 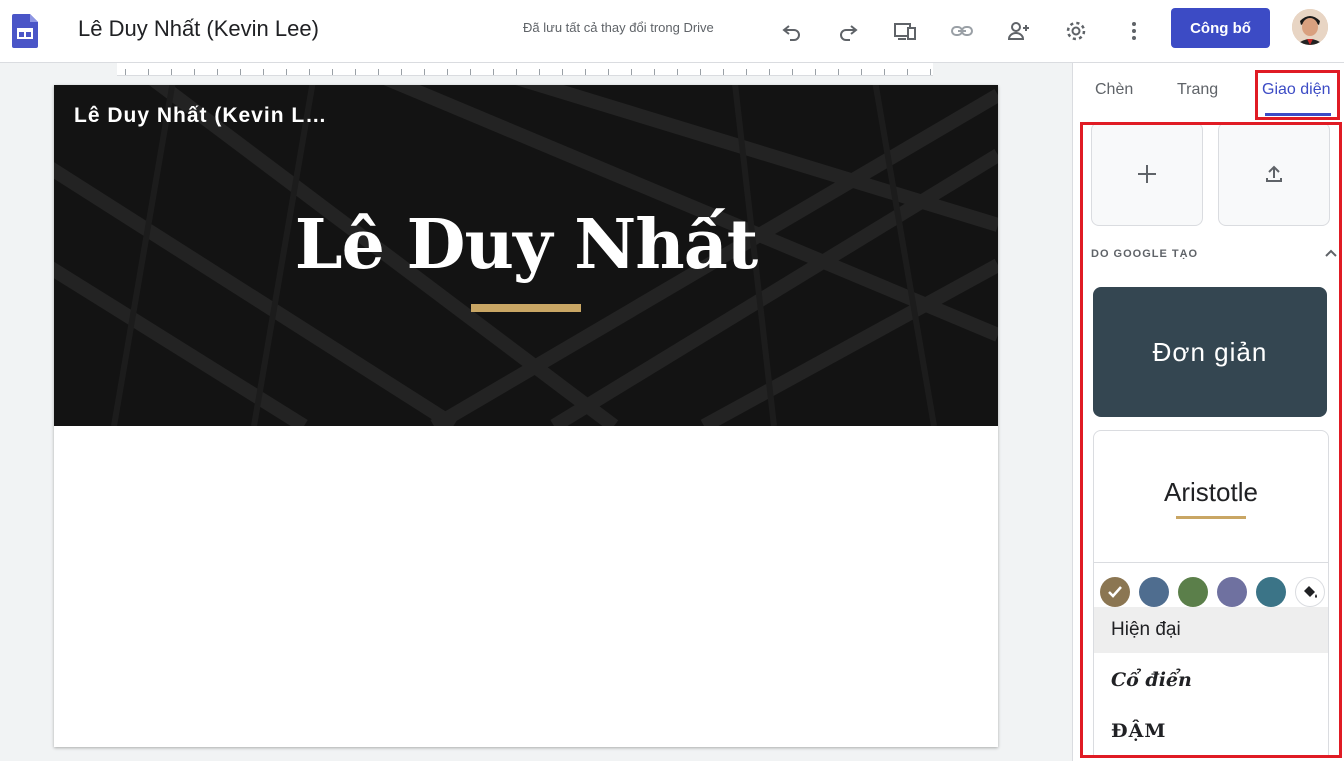 I want to click on theme-card-aristotle: Aristotle Hiện đại Cổ điển ĐẬM, so click(x=1211, y=592).